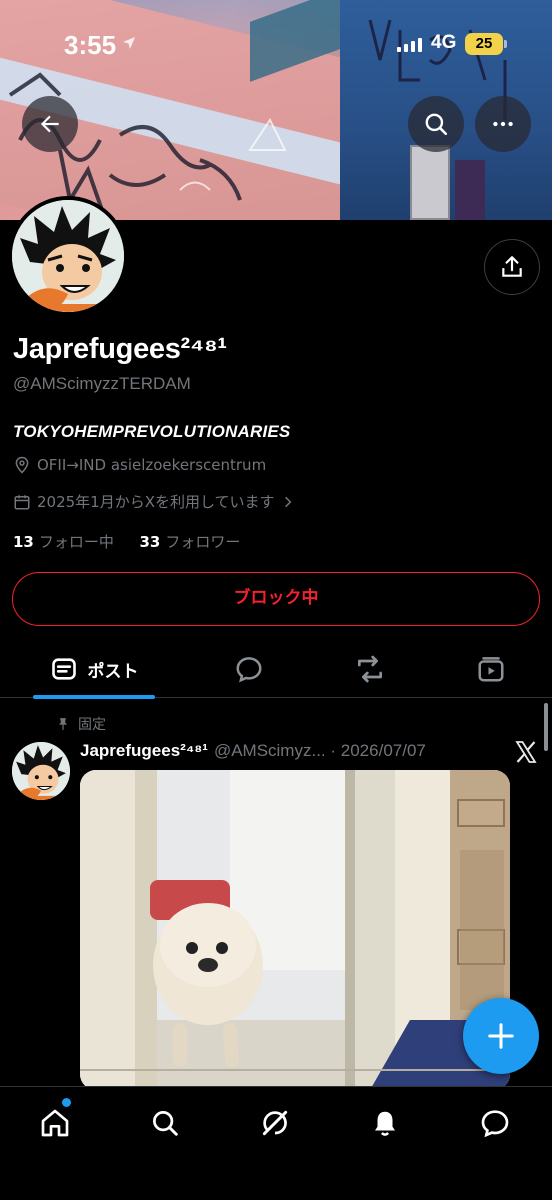 The image size is (552, 1200). I want to click on following-link: 13 フォロー中, so click(63, 542).